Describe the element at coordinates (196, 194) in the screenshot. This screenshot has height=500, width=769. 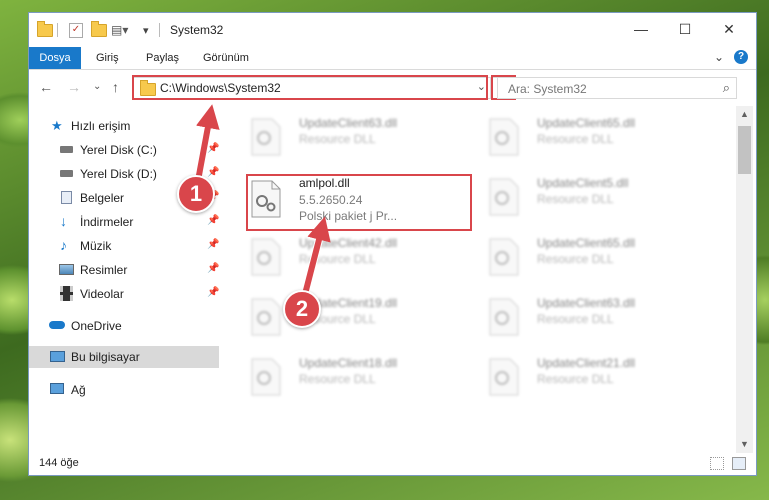
I see `step-1-marker: 1` at that location.